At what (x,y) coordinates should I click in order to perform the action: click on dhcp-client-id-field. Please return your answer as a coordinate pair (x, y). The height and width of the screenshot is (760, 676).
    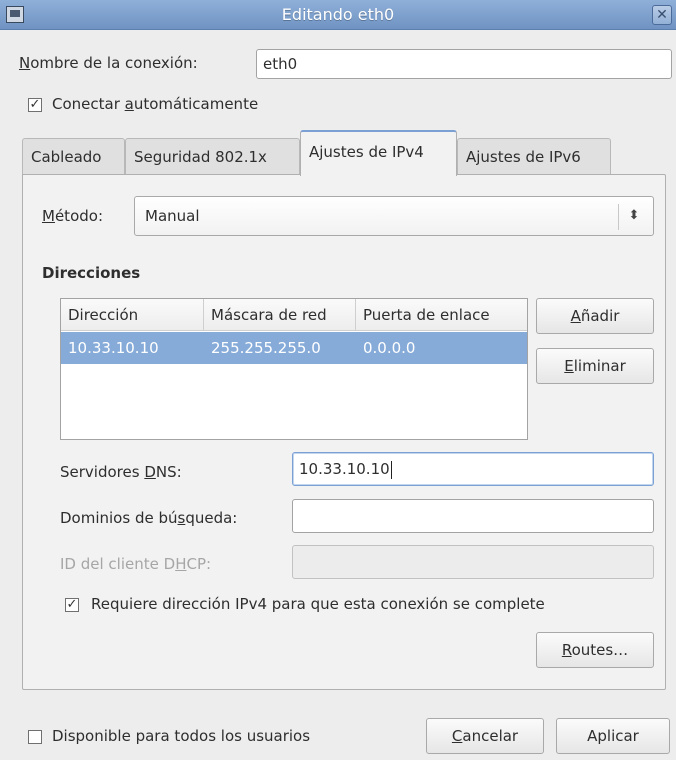
    Looking at the image, I should click on (473, 562).